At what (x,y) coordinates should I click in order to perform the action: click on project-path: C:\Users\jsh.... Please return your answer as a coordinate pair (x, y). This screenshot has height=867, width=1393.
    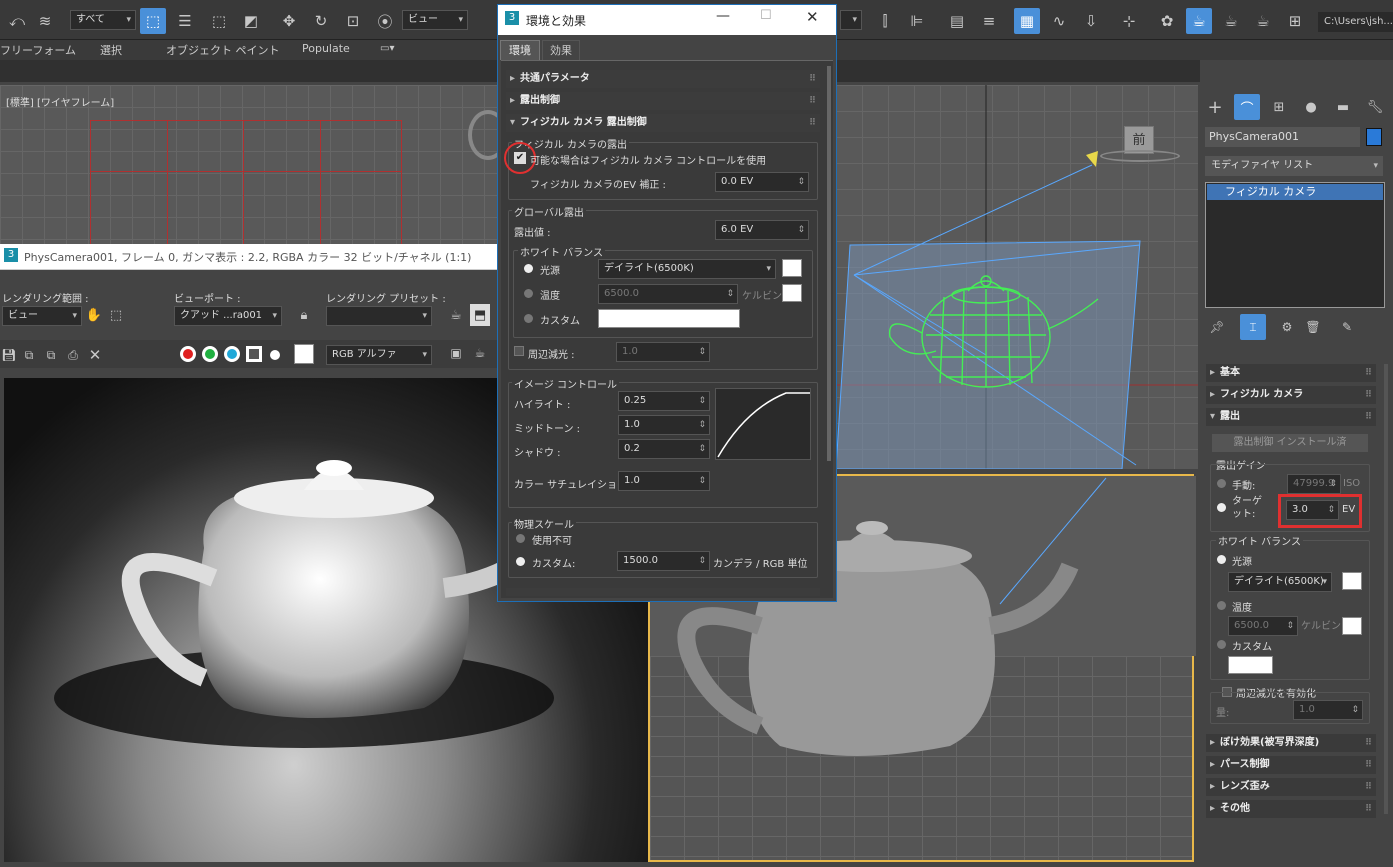
    Looking at the image, I should click on (1355, 22).